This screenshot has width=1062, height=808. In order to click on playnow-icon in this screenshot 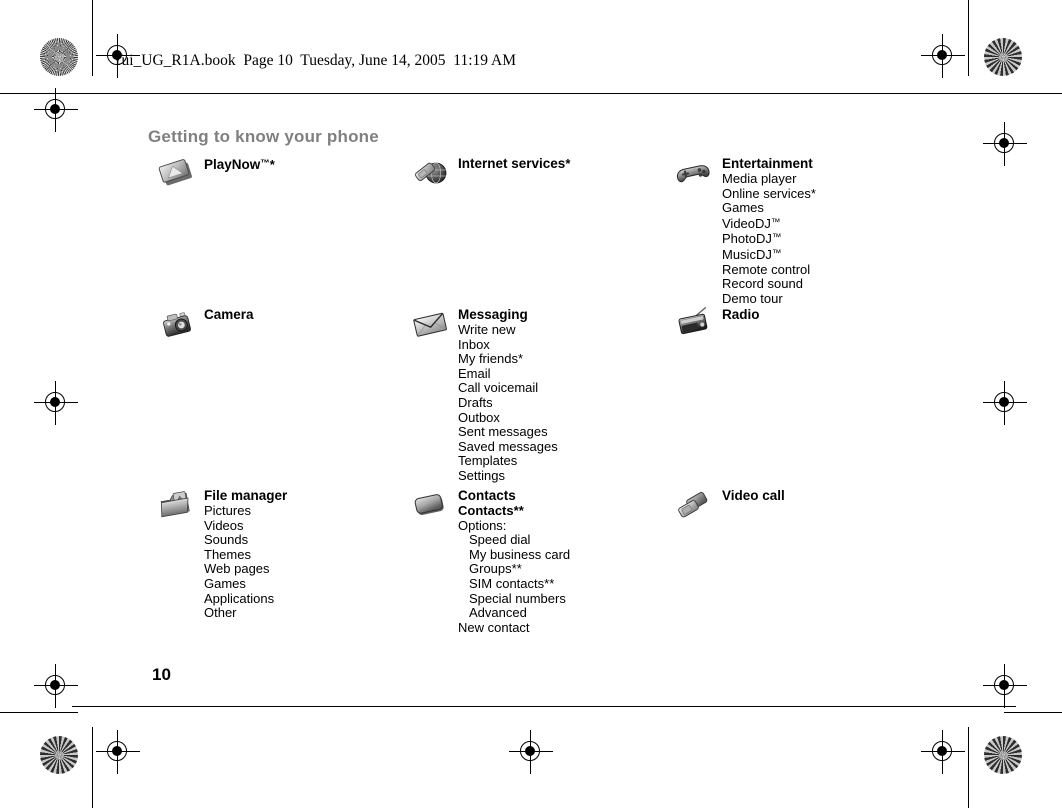, I will do `click(177, 172)`.